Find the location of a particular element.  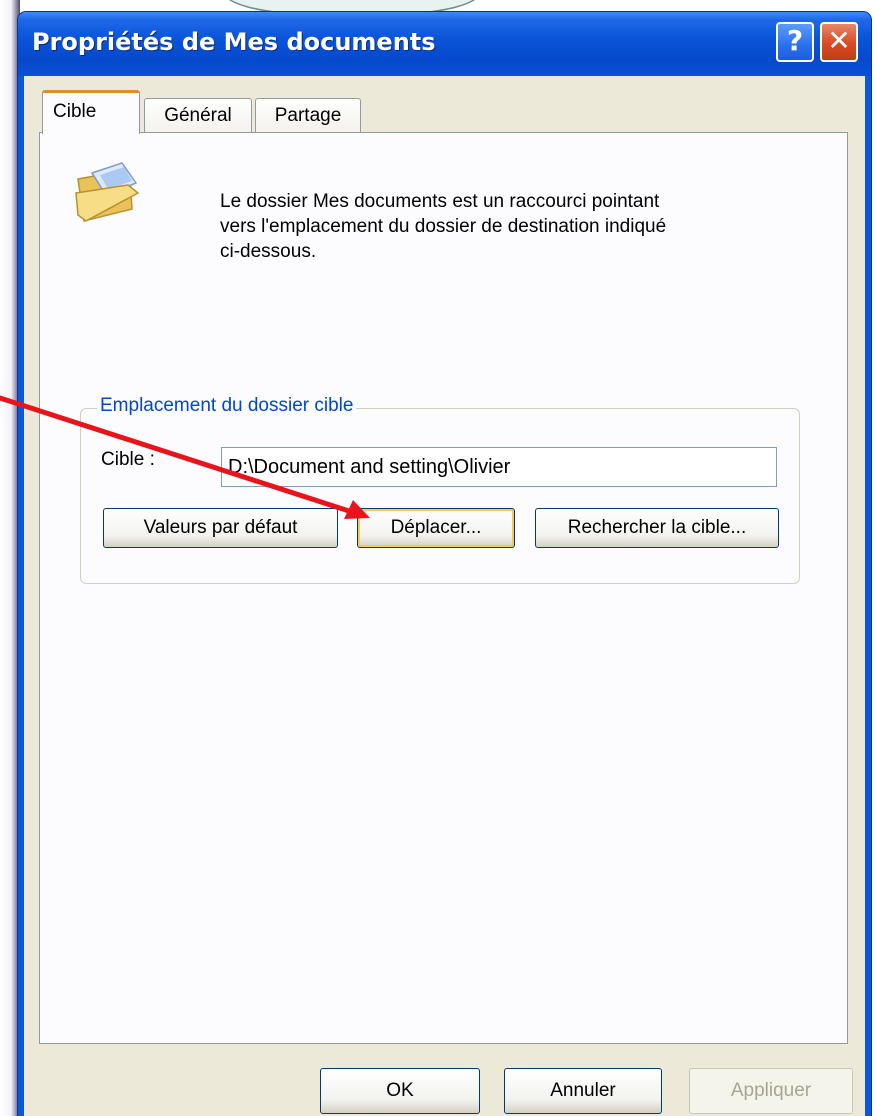

group-title: Emplacement du dossier cible is located at coordinates (227, 406).